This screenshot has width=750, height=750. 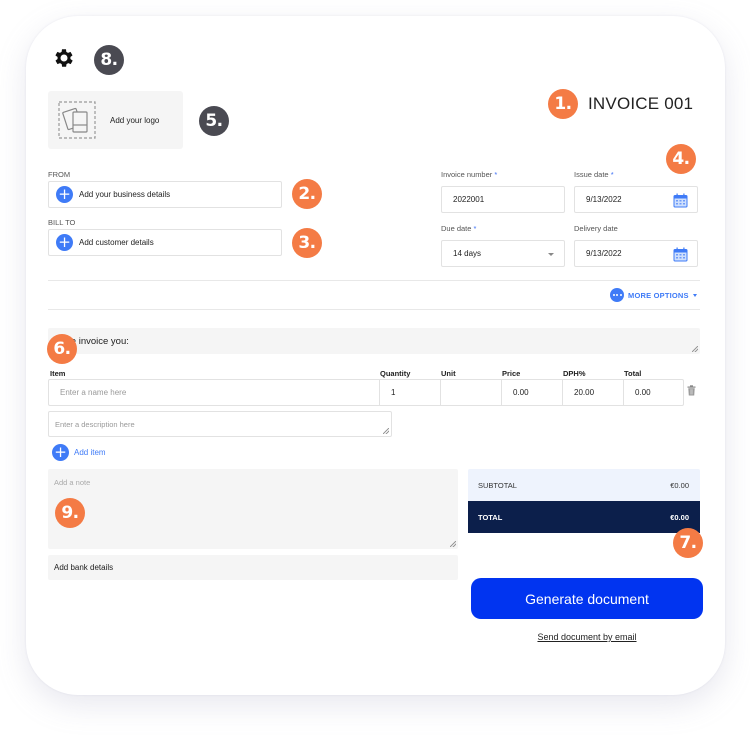 What do you see at coordinates (503, 199) in the screenshot?
I see `invoice-number-input: 2022001` at bounding box center [503, 199].